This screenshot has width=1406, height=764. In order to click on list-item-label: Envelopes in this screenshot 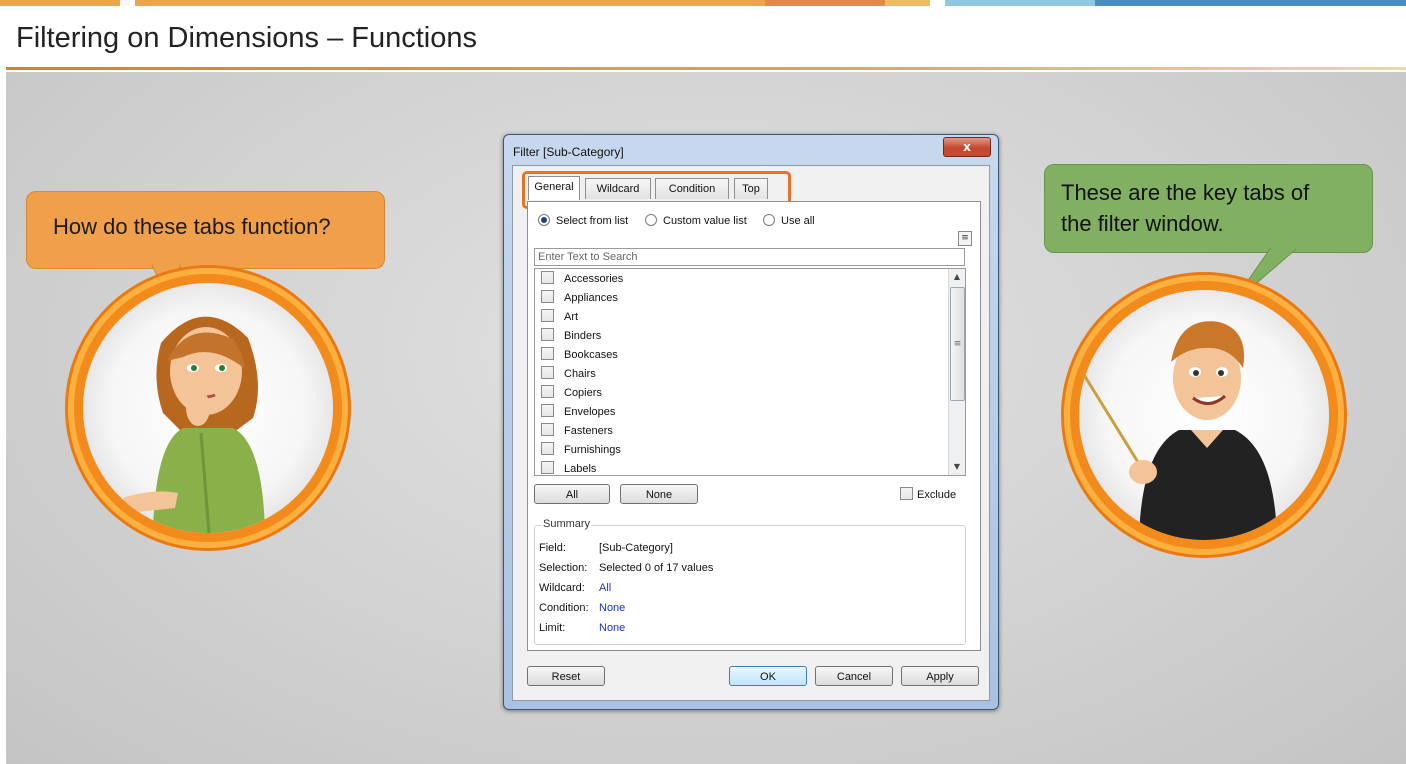, I will do `click(590, 412)`.